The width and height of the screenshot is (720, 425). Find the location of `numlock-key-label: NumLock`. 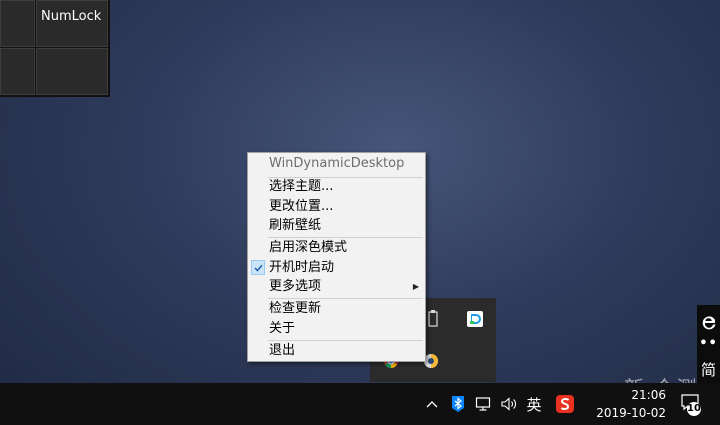

numlock-key-label: NumLock is located at coordinates (71, 16).